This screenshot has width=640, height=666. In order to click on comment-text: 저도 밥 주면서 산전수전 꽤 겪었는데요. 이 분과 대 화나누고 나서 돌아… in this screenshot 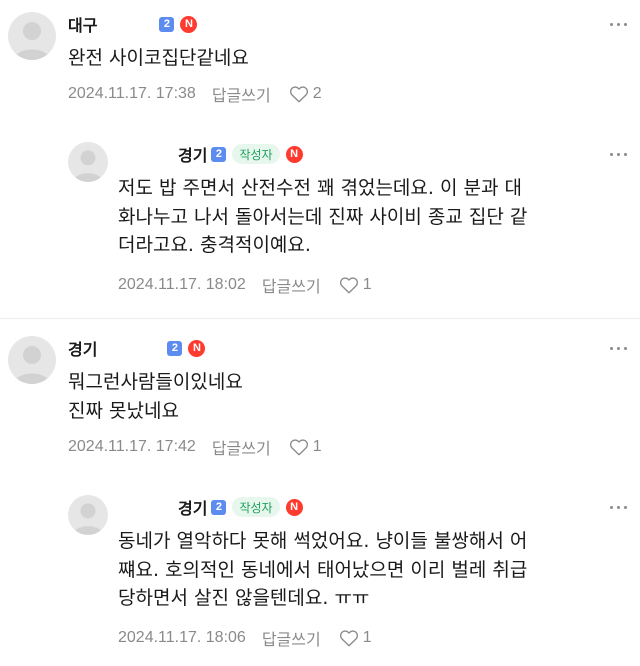, I will do `click(323, 216)`.